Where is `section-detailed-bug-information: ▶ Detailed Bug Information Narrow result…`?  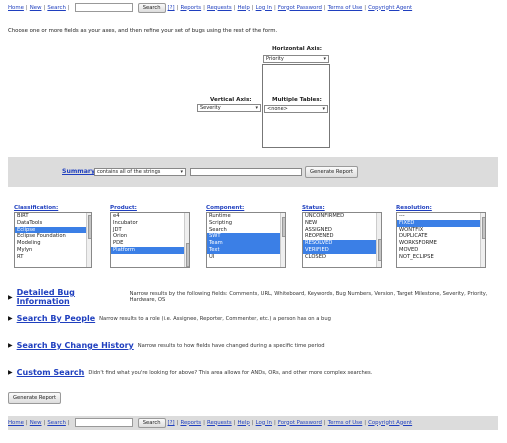
section-detailed-bug-information: ▶ Detailed Bug Information Narrow result… is located at coordinates (257, 297).